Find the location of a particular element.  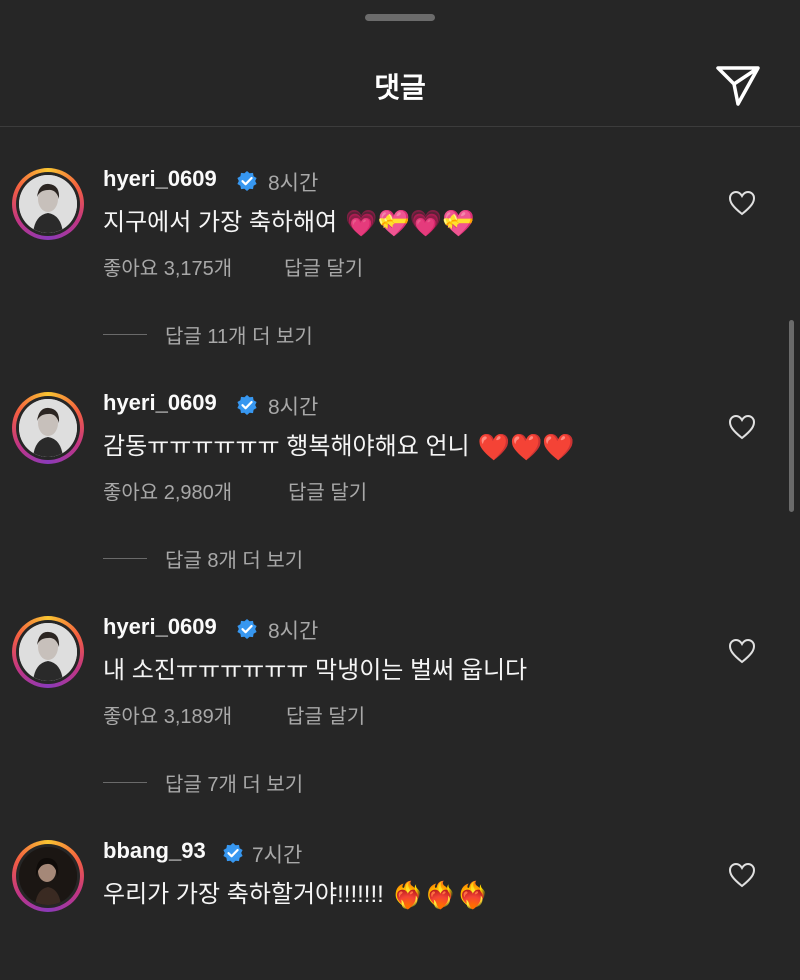

view-replies-label: 답글 7개 더 보기 is located at coordinates (234, 782).